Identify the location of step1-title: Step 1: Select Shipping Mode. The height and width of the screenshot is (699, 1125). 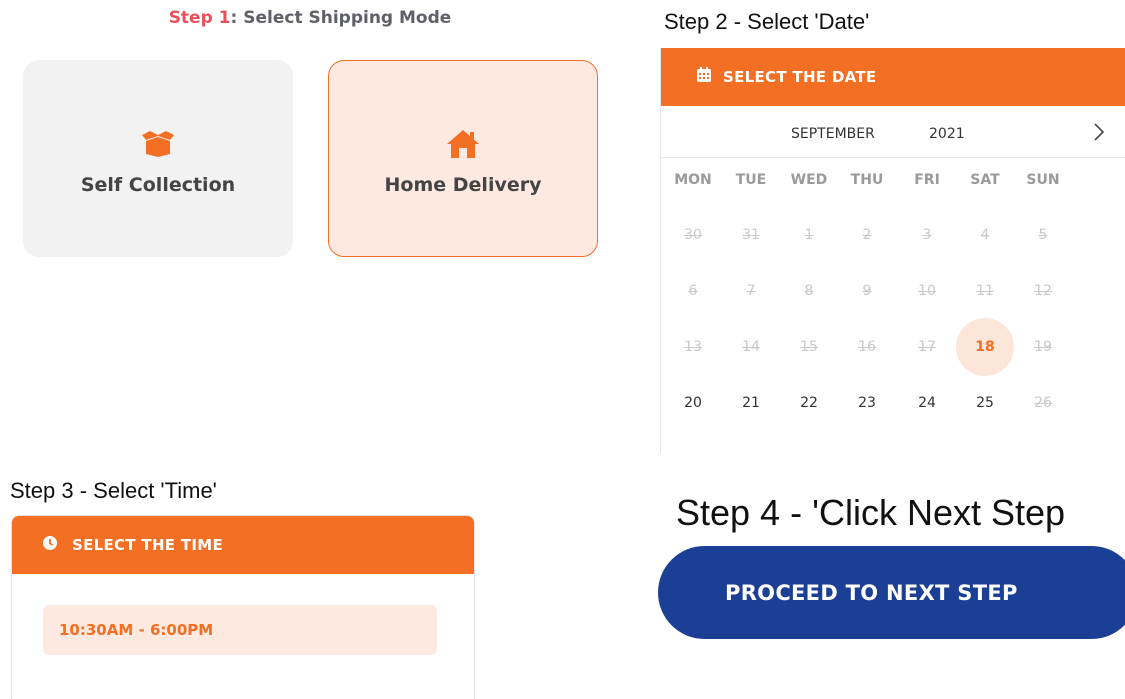
(310, 18).